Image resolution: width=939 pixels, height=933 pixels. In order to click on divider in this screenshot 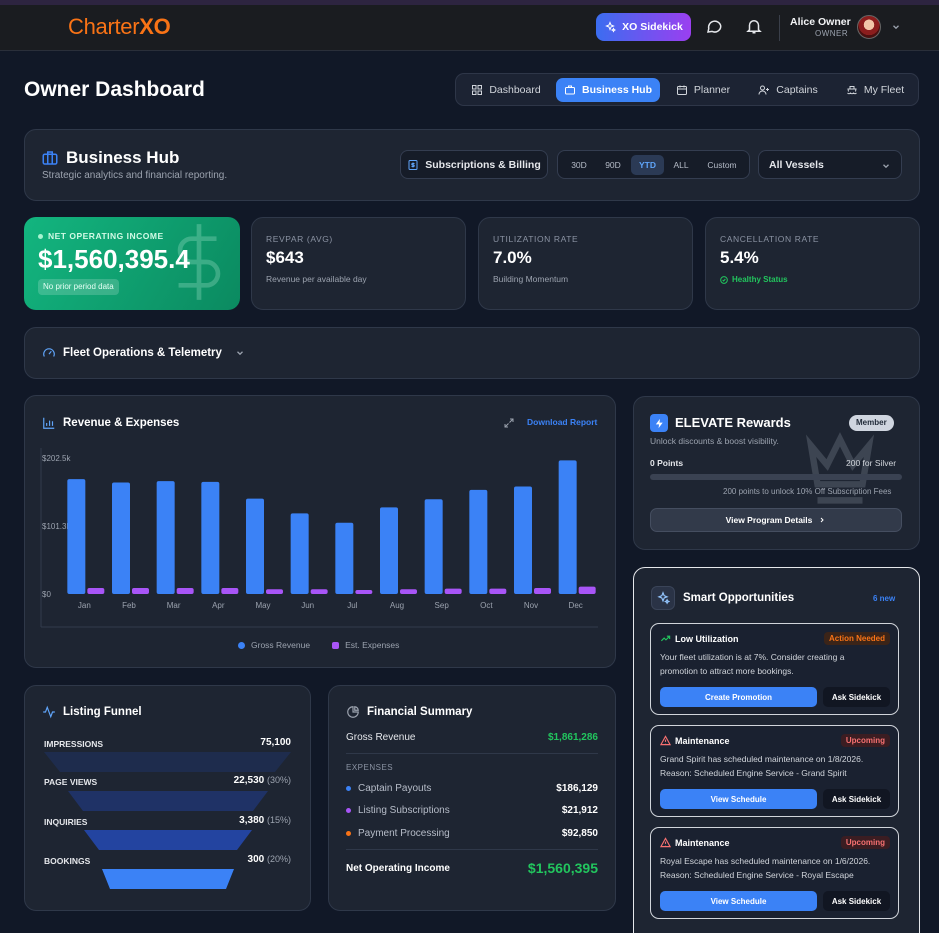, I will do `click(472, 849)`.